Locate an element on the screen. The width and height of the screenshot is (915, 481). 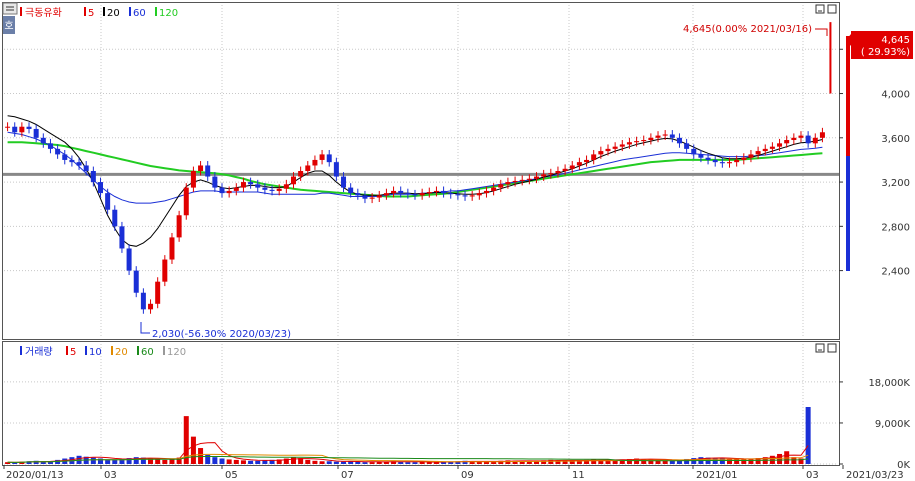
y-tick-label: 3,600 is located at coordinates (895, 139).